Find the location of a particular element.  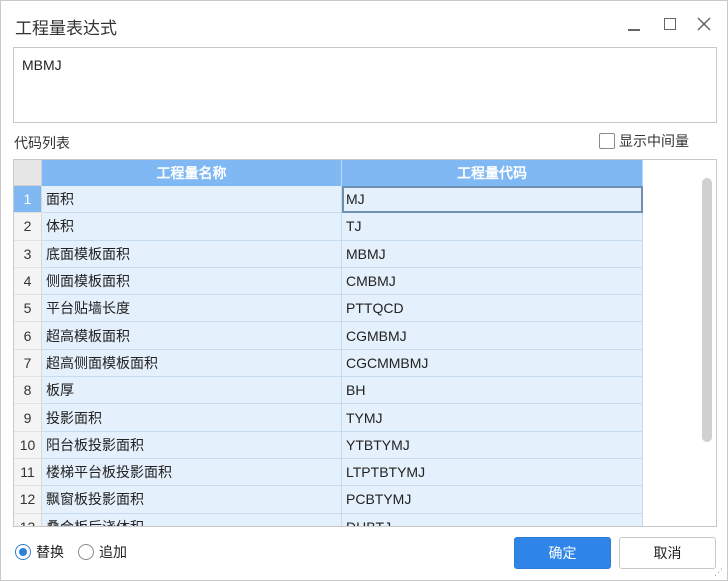

row-number: 8 is located at coordinates (28, 391).